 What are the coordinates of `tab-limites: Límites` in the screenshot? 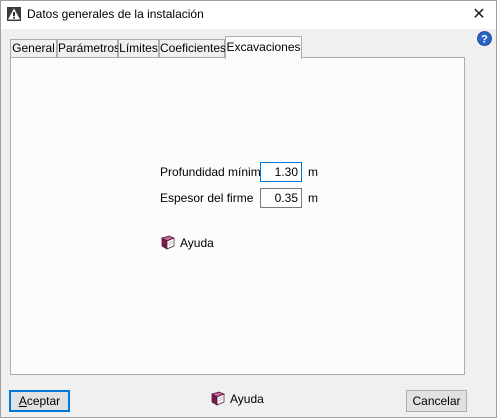 It's located at (138, 48).